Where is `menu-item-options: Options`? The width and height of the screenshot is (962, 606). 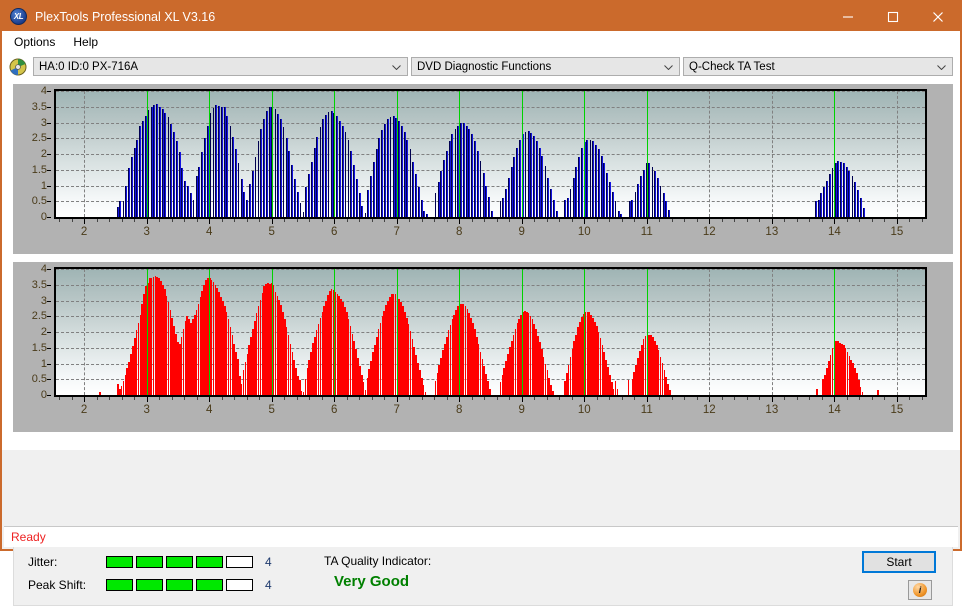
menu-item-options: Options is located at coordinates (36, 42).